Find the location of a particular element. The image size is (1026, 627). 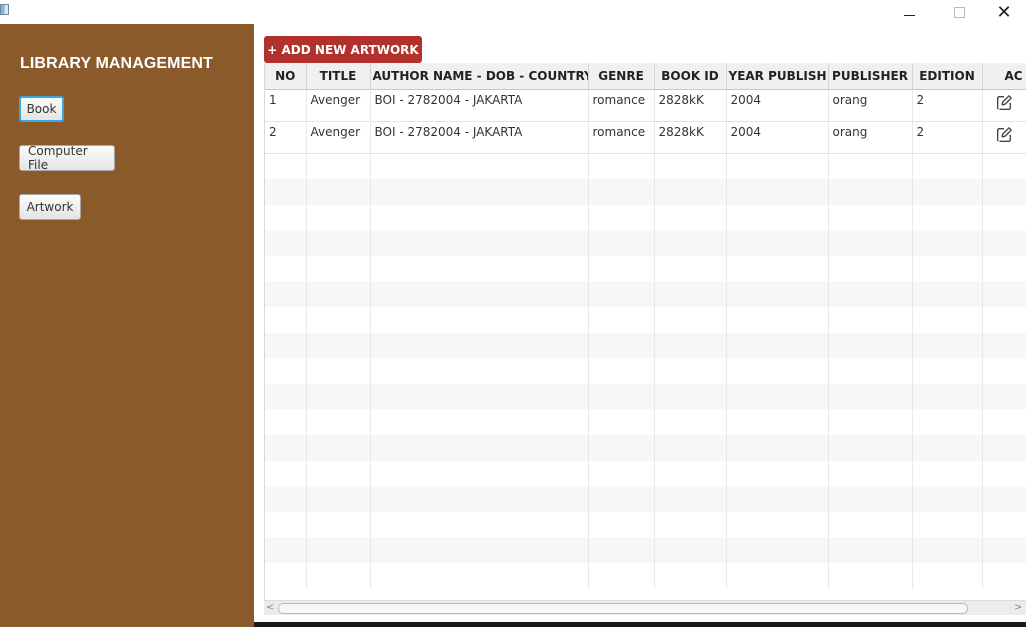

column-header-publisher: PUBLISHER is located at coordinates (870, 76).